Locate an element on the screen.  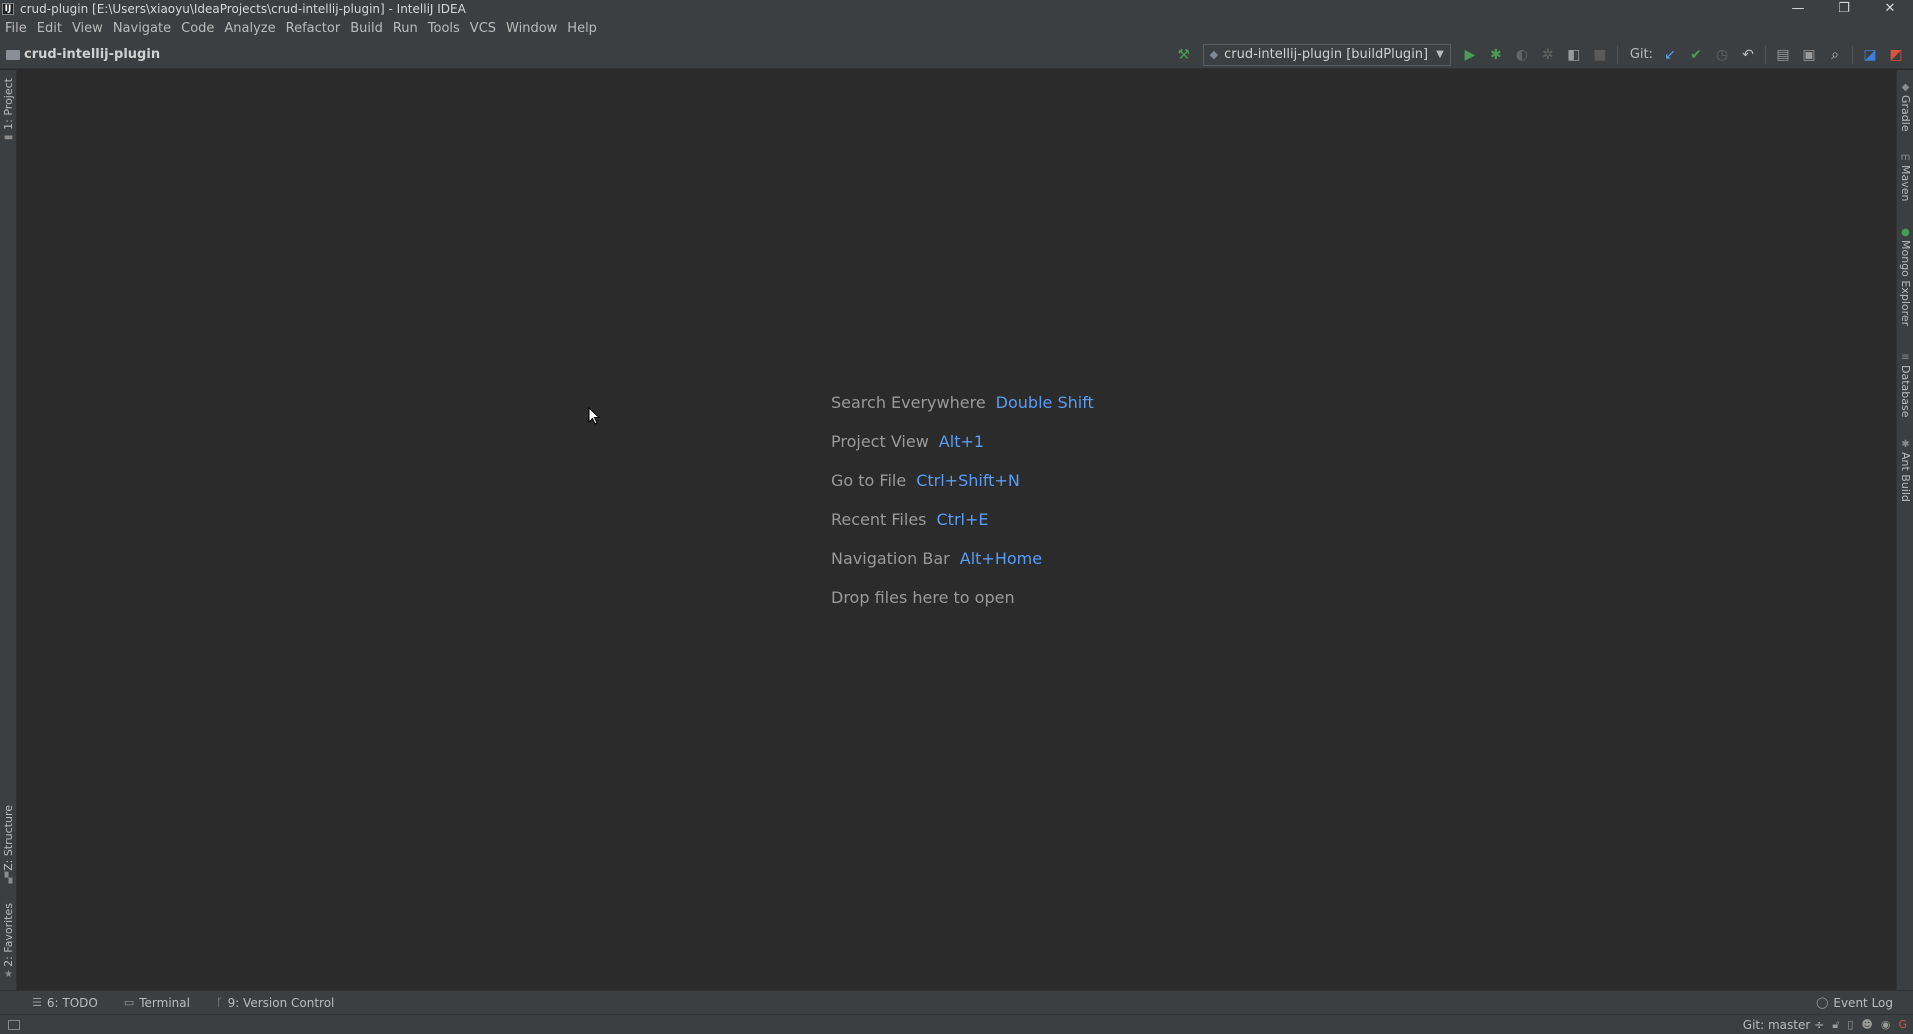
tab-structure: Z: Structure ▚ is located at coordinates (8, 845).